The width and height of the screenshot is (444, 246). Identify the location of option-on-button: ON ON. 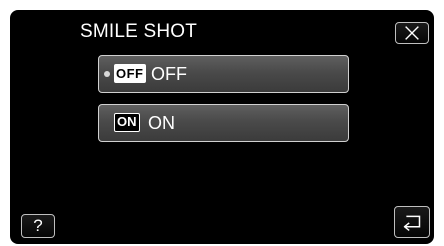
(223, 123).